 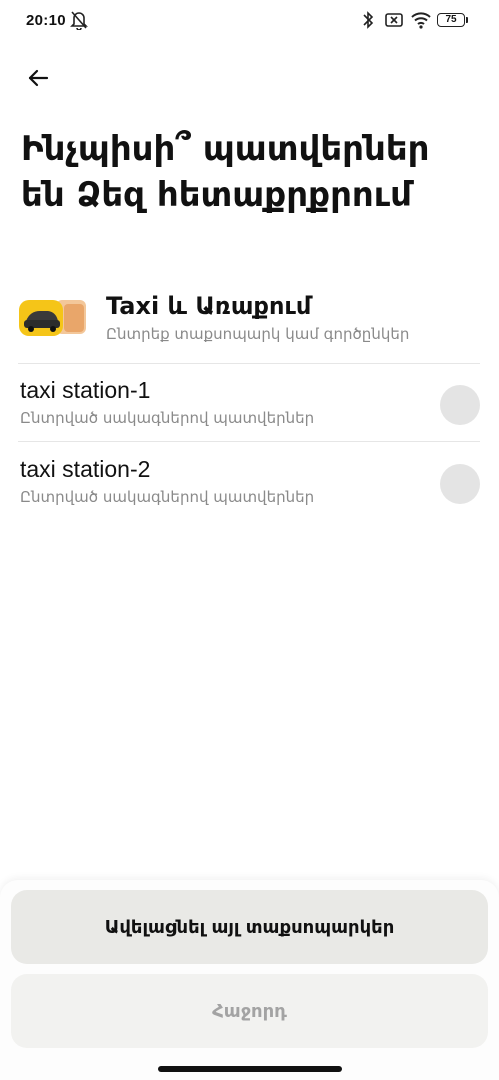 I want to click on back-button, so click(x=38, y=78).